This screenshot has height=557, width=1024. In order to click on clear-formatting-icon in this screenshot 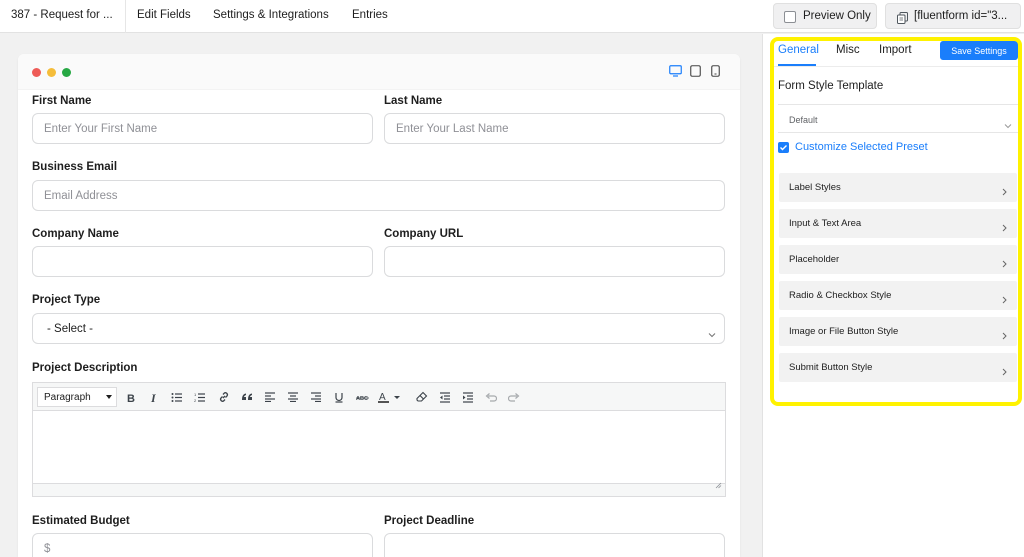, I will do `click(422, 397)`.